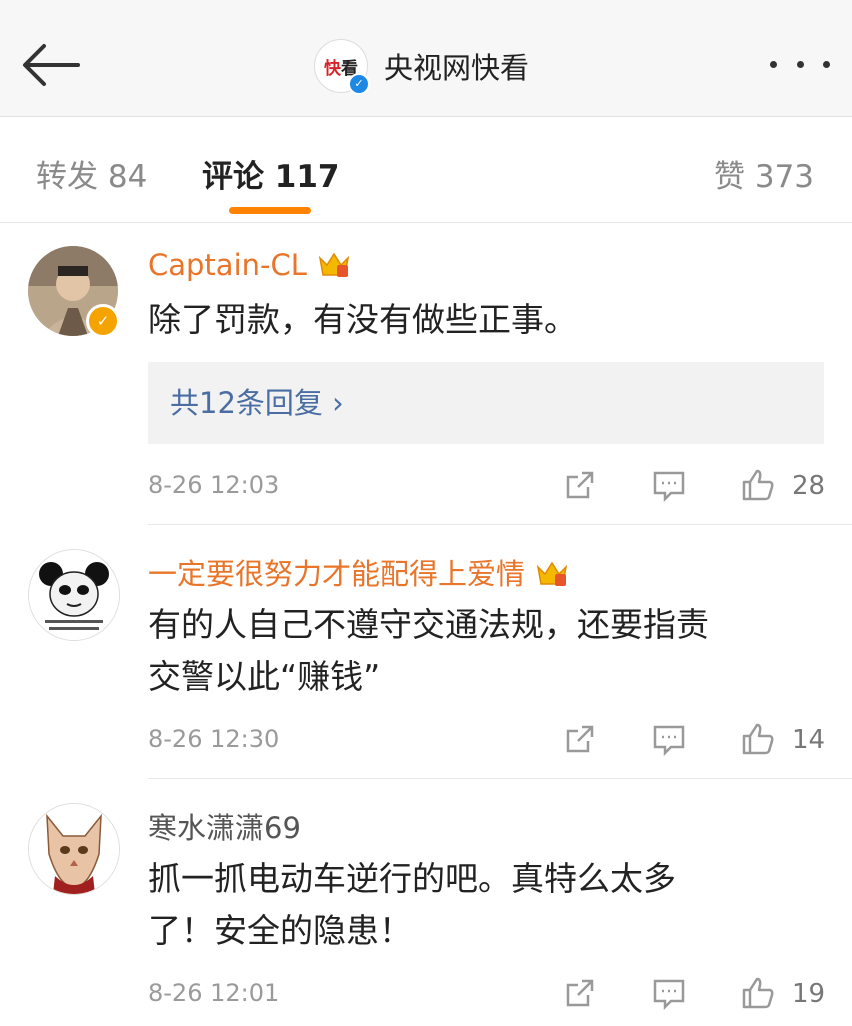  I want to click on like-count: 14, so click(809, 740).